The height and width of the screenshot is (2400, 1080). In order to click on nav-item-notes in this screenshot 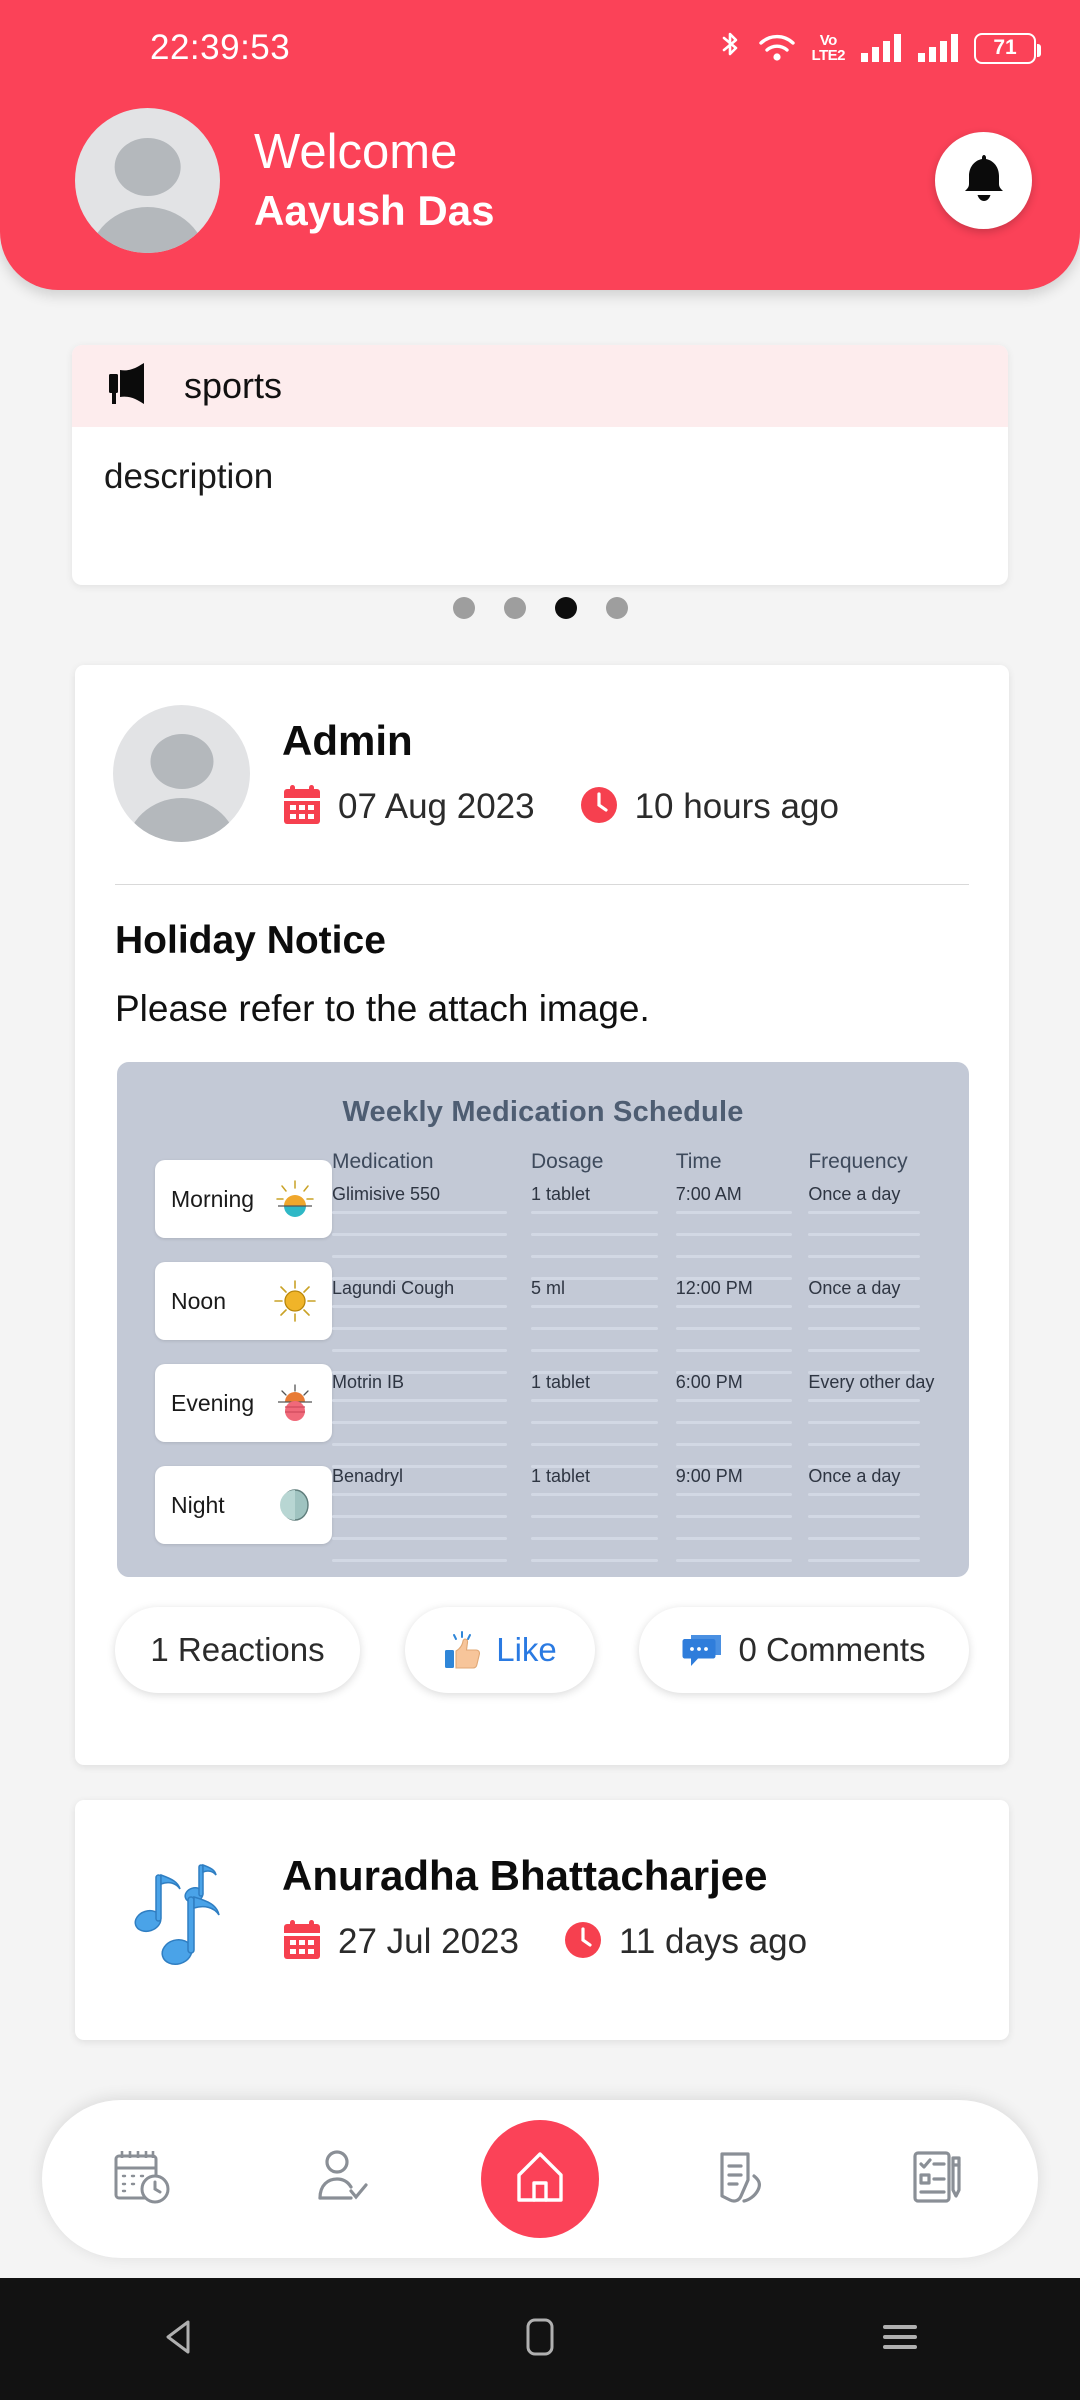, I will do `click(739, 2179)`.